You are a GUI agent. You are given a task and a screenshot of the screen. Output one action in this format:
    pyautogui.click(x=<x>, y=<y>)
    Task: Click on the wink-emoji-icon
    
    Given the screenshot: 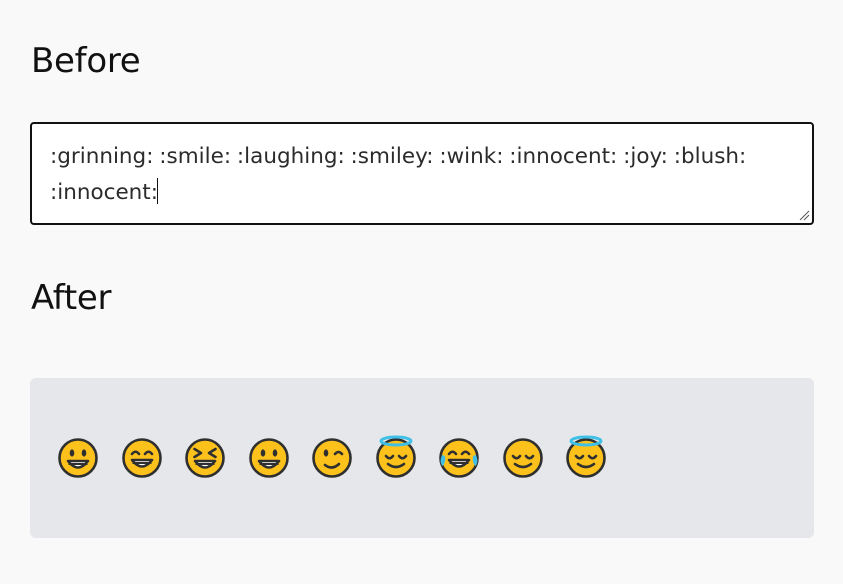 What is the action you would take?
    pyautogui.click(x=332, y=458)
    